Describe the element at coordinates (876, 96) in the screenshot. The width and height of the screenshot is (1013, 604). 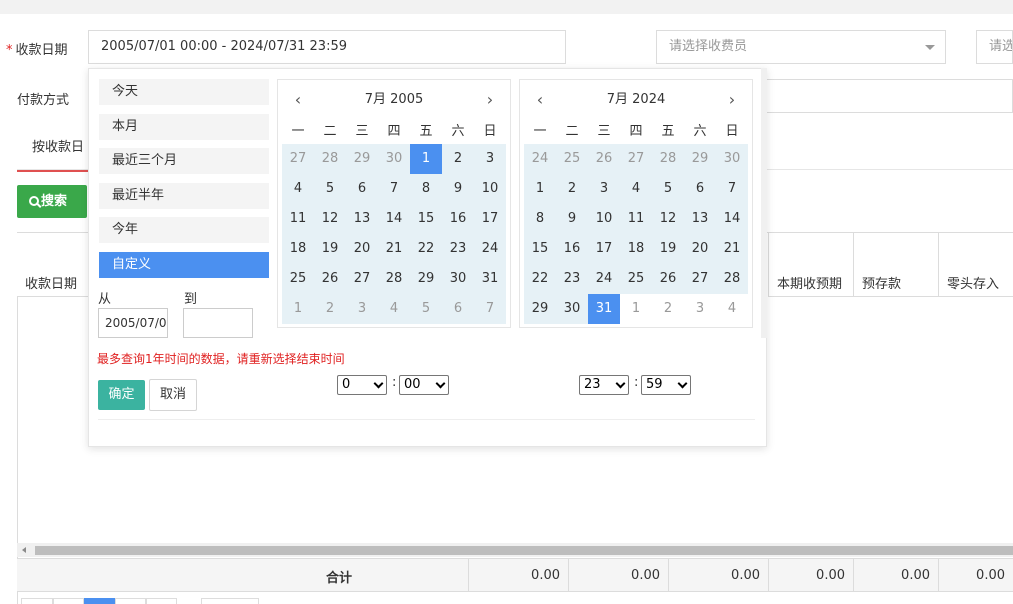
I see `payment-input: 期` at that location.